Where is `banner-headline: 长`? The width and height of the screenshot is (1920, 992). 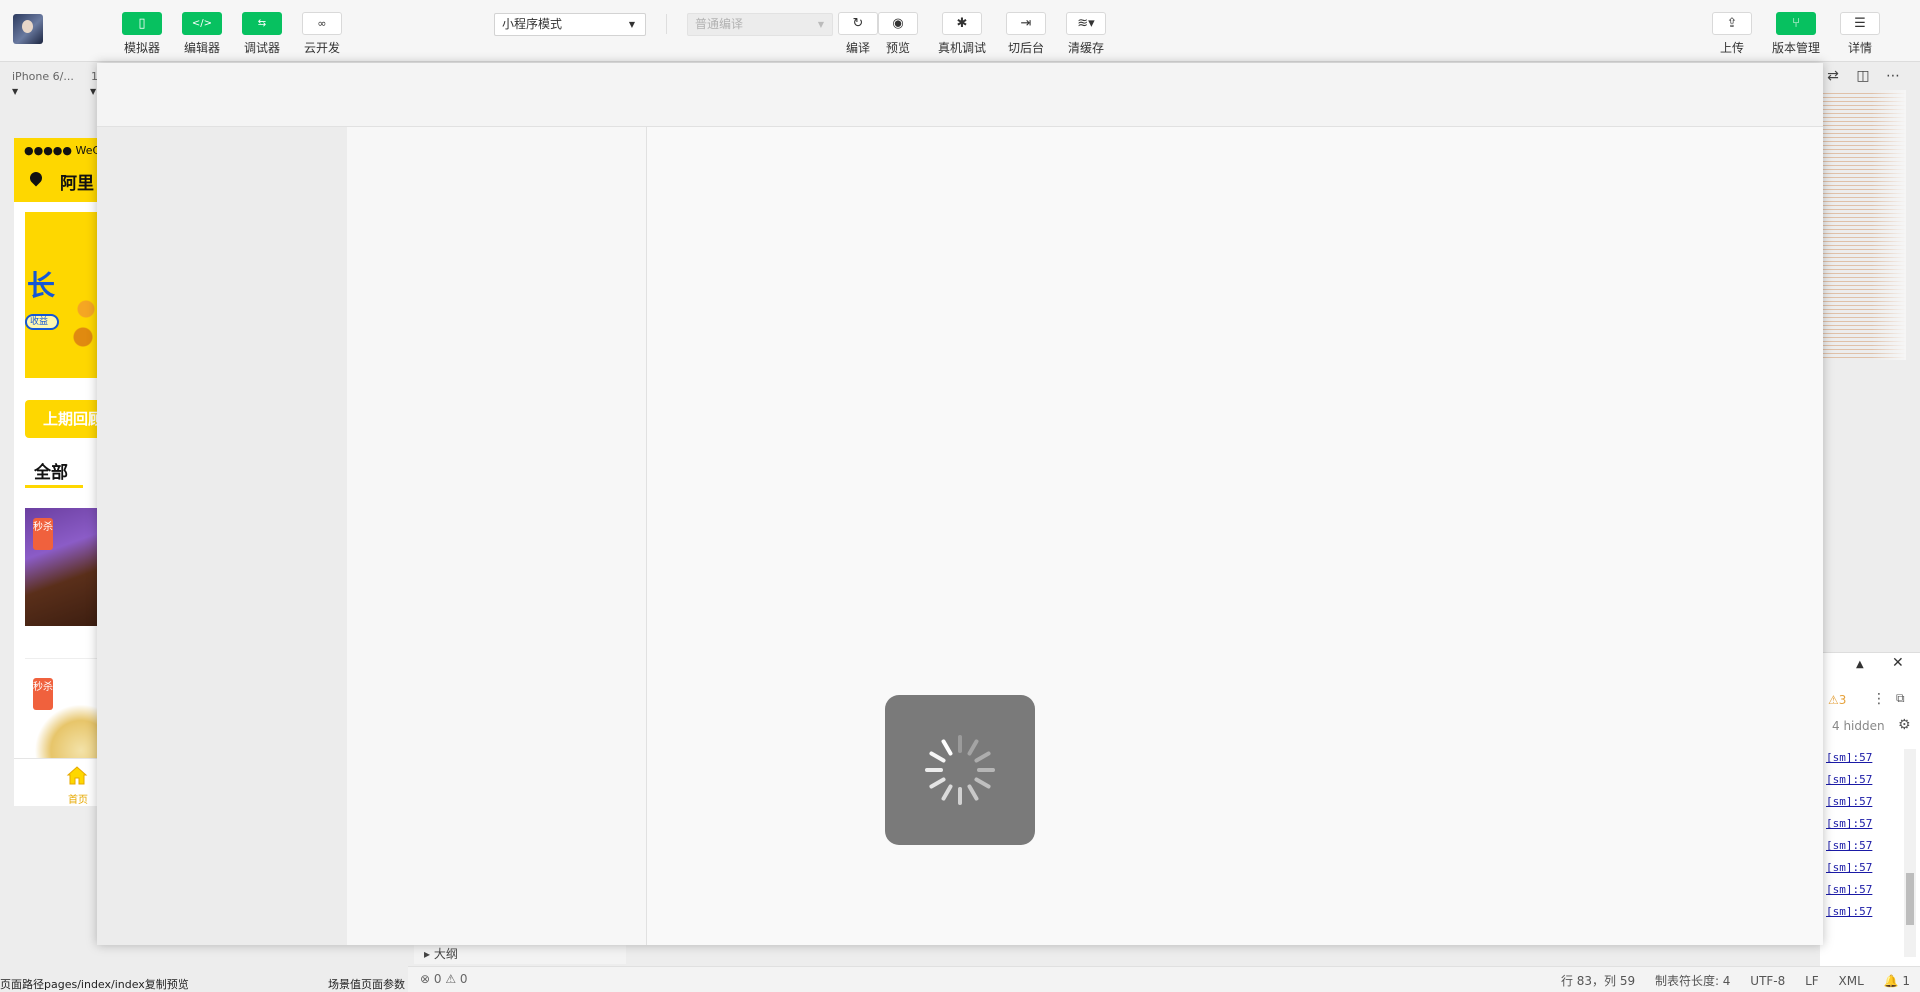 banner-headline: 长 is located at coordinates (41, 285).